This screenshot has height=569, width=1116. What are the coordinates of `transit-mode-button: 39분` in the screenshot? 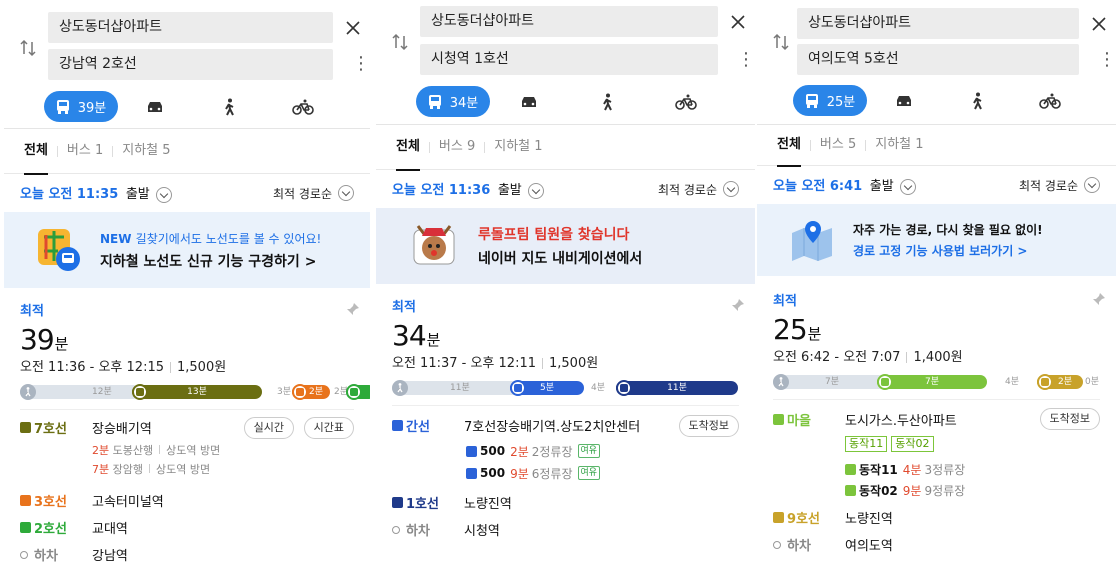 It's located at (81, 106).